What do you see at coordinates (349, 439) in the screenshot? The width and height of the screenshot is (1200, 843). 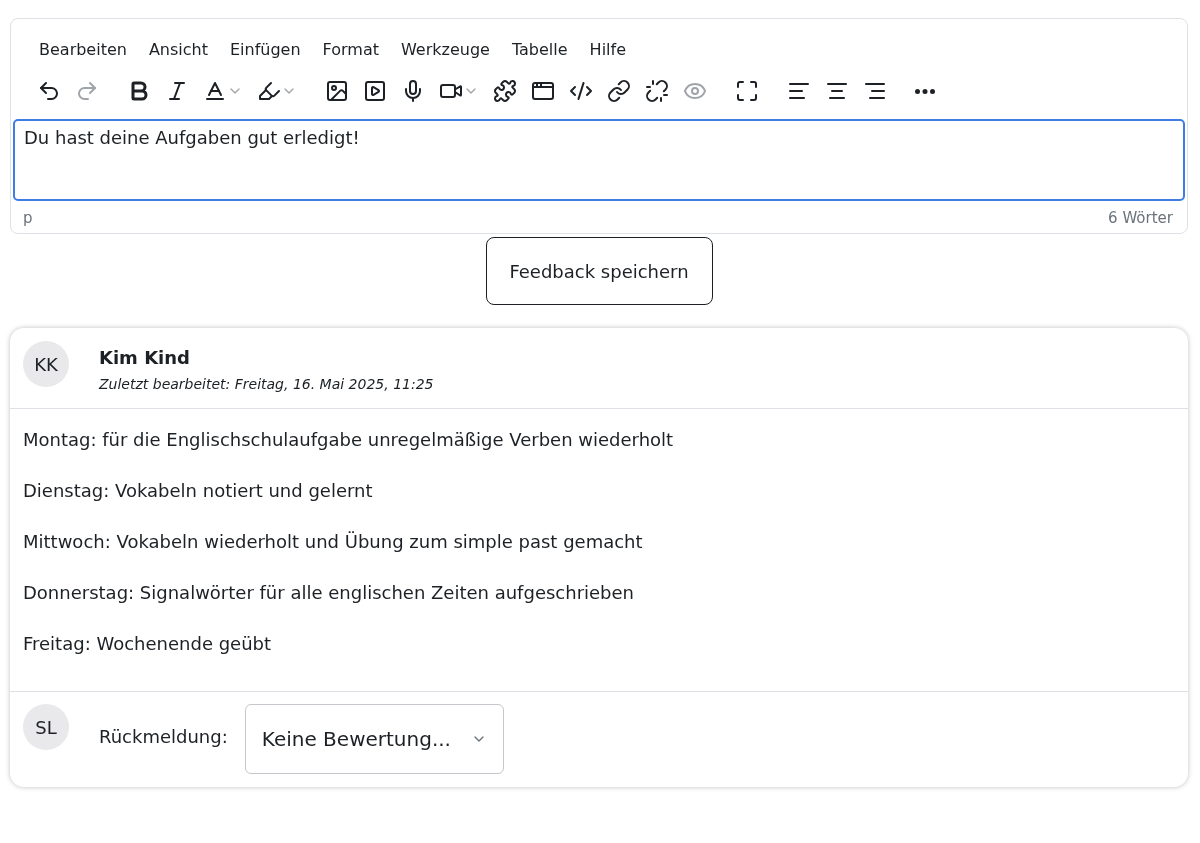 I see `entry-text: Montag: für die Englischschulaufgabe unregelmäßige Verben wiederholt` at bounding box center [349, 439].